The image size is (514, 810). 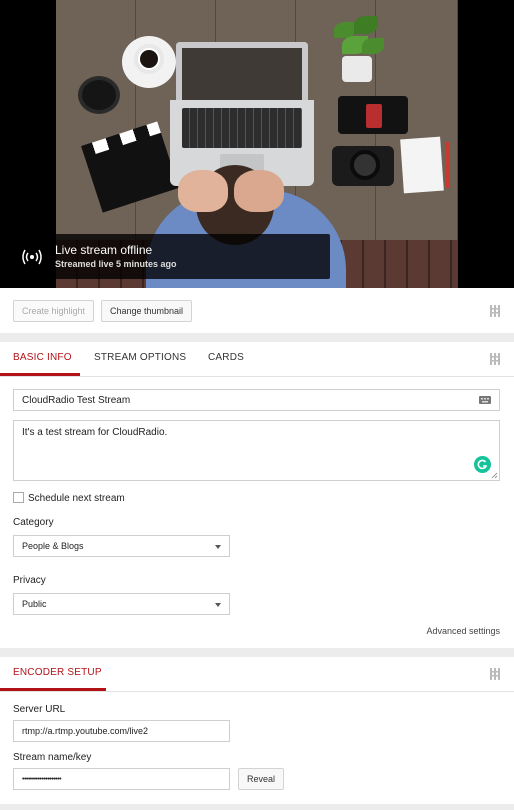 I want to click on grammarly-icon, so click(x=482, y=464).